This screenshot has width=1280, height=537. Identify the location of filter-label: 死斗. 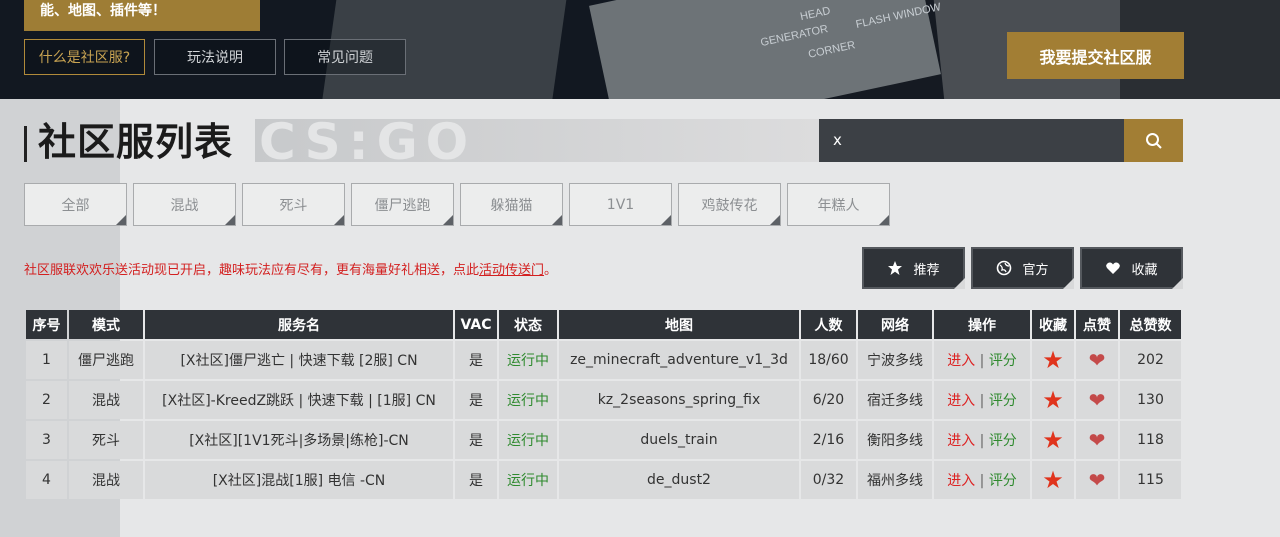
(293, 205).